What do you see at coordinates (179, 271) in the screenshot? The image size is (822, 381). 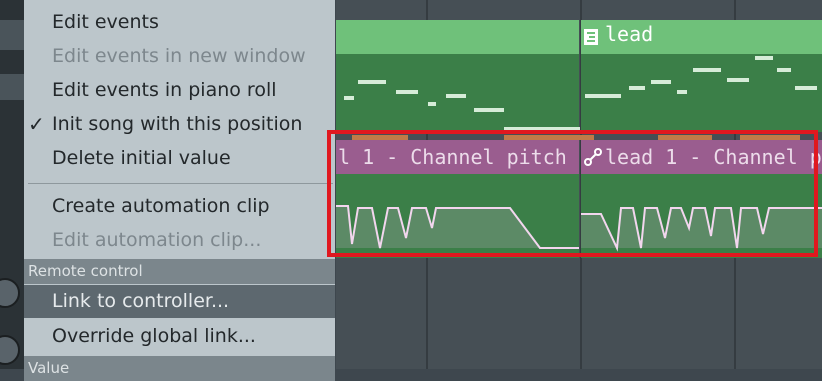 I see `section-header-remote-control: Remote control` at bounding box center [179, 271].